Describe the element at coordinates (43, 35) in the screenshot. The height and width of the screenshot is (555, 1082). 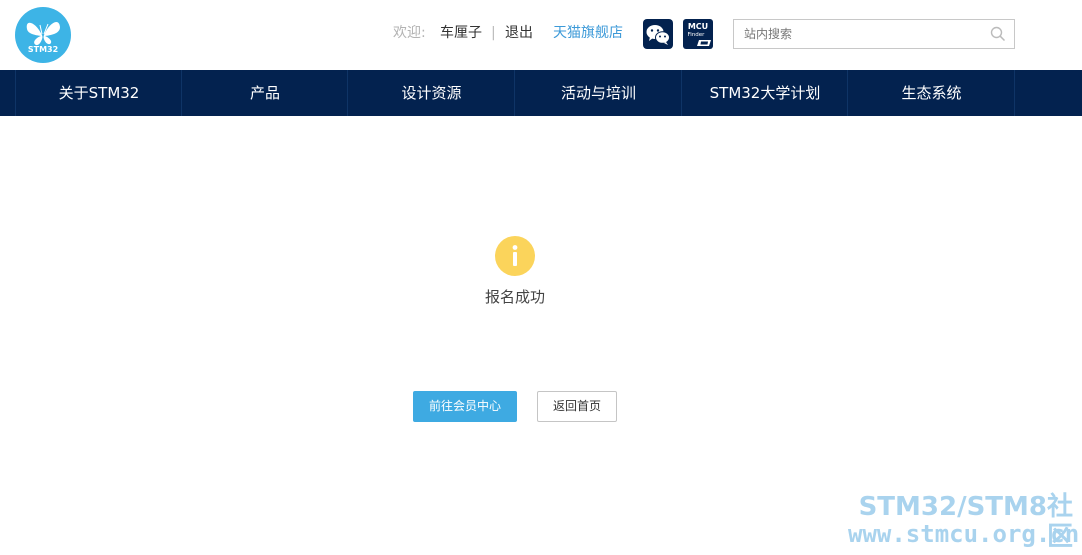
I see `stm32-logo: STM32` at that location.